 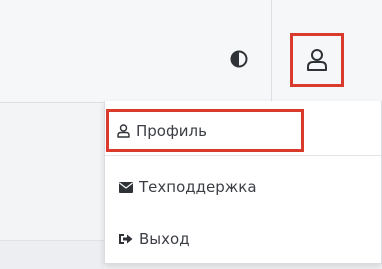 I want to click on theme-toggle-button, so click(x=239, y=59).